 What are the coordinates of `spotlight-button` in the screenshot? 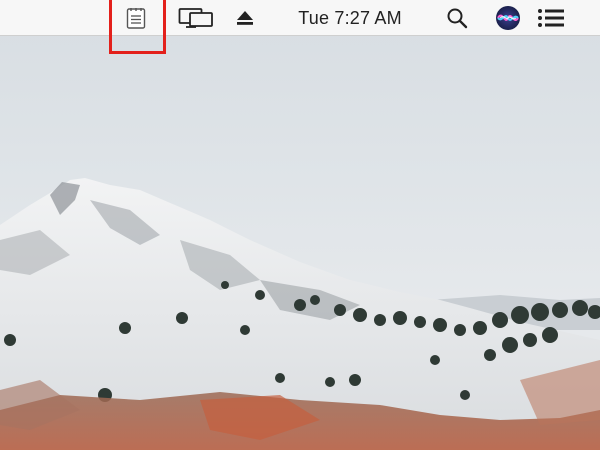 It's located at (457, 18).